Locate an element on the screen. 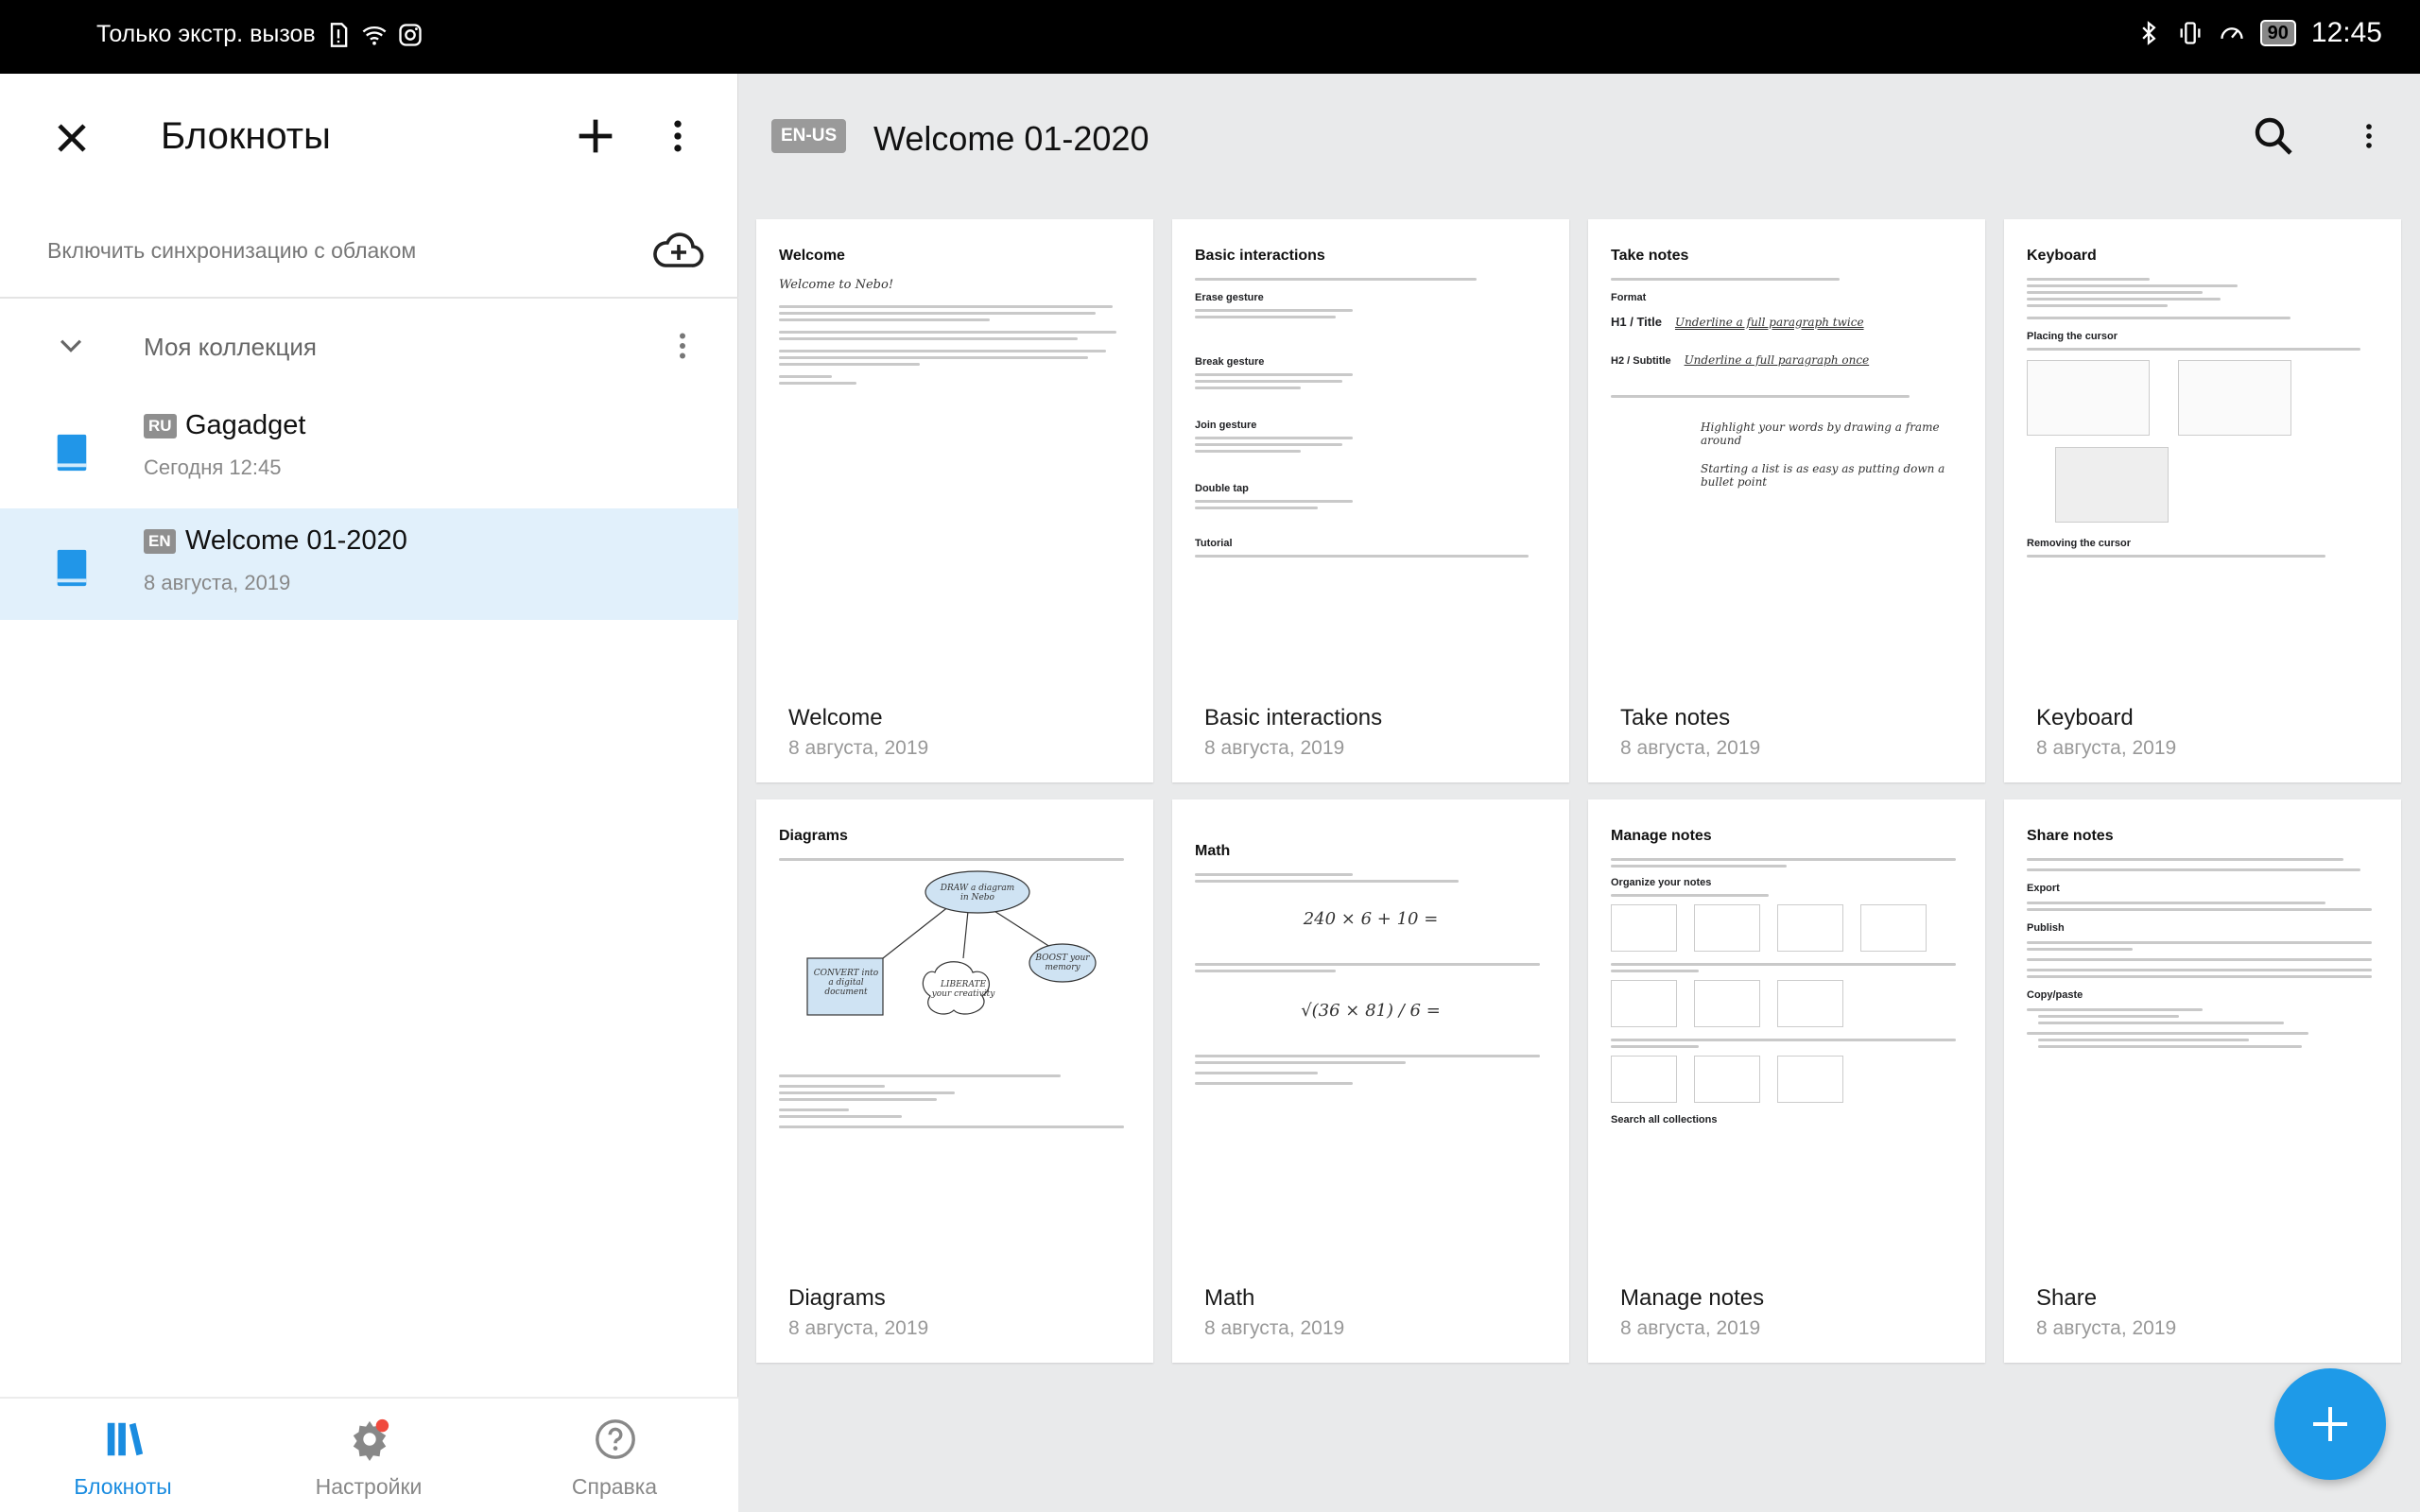 The height and width of the screenshot is (1512, 2420). nav-settings: Настройки is located at coordinates (369, 1455).